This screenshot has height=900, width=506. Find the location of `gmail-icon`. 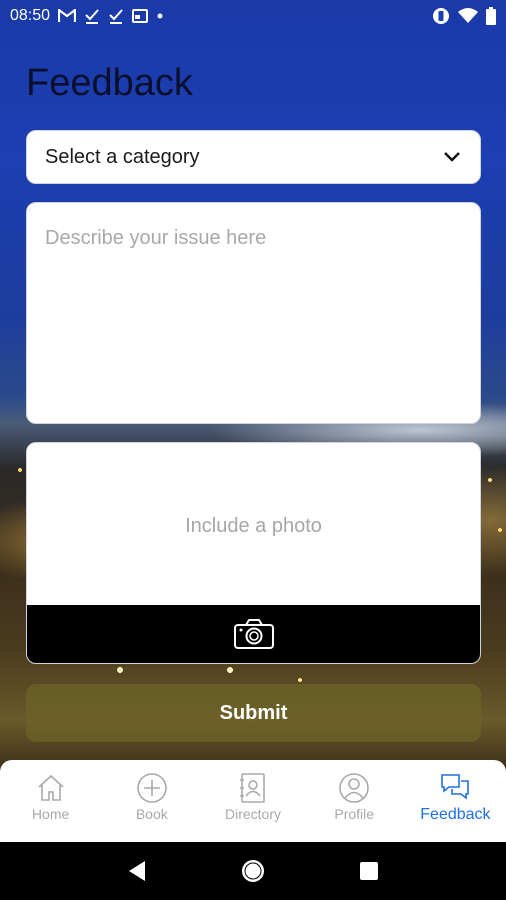

gmail-icon is located at coordinates (67, 15).